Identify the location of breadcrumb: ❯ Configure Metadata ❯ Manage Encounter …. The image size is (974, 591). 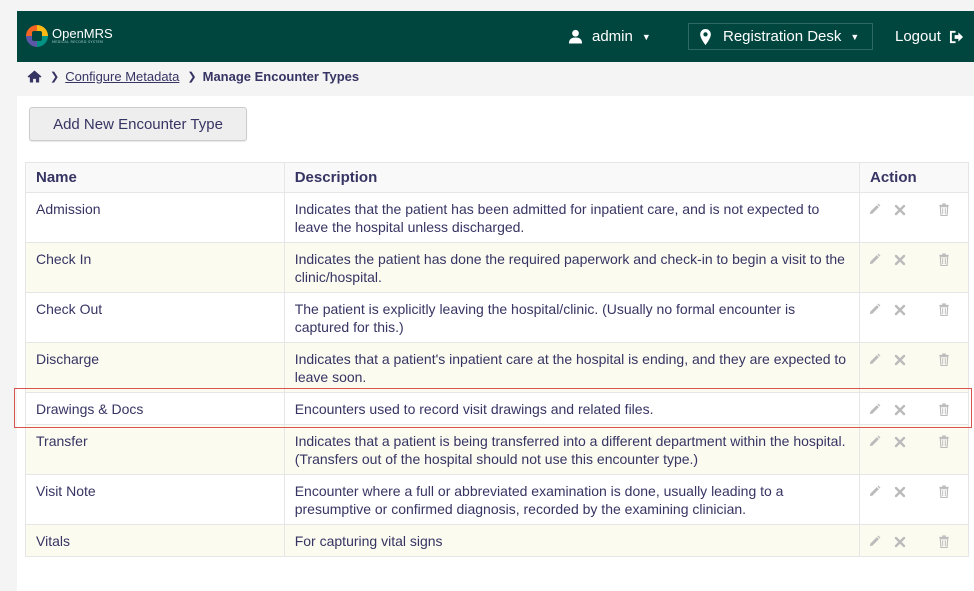
(495, 76).